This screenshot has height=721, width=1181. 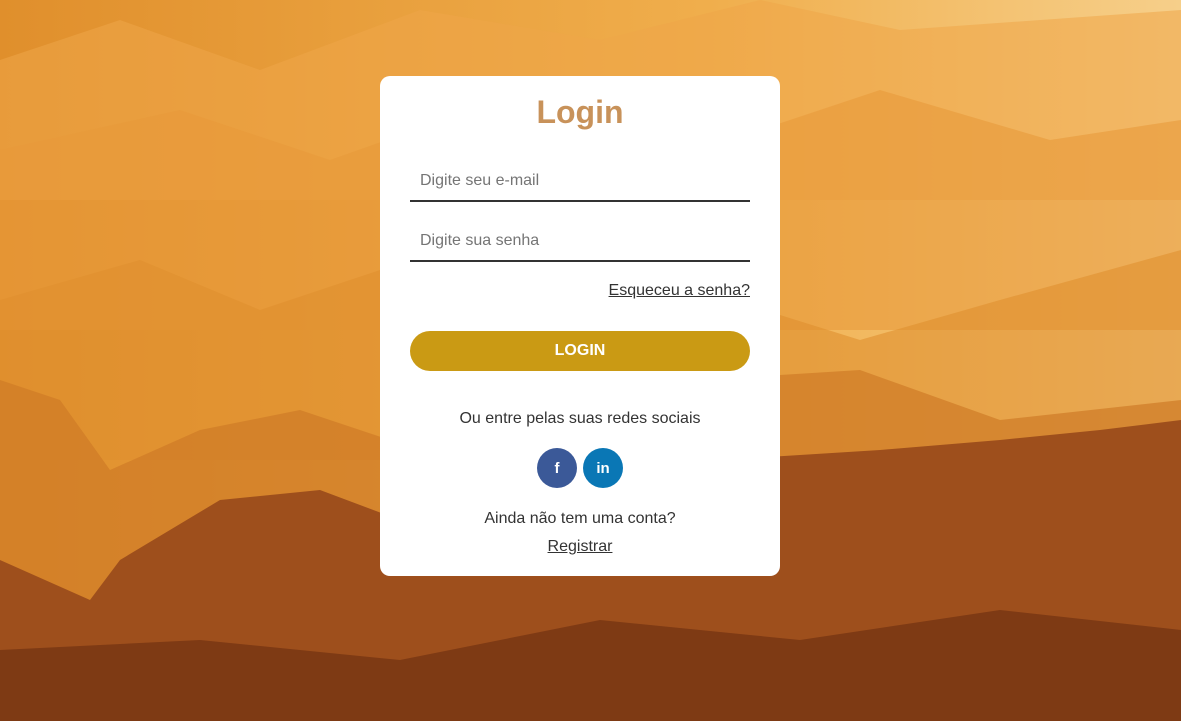 What do you see at coordinates (580, 418) in the screenshot?
I see `social-login-text: Ou entre pelas suas redes sociais` at bounding box center [580, 418].